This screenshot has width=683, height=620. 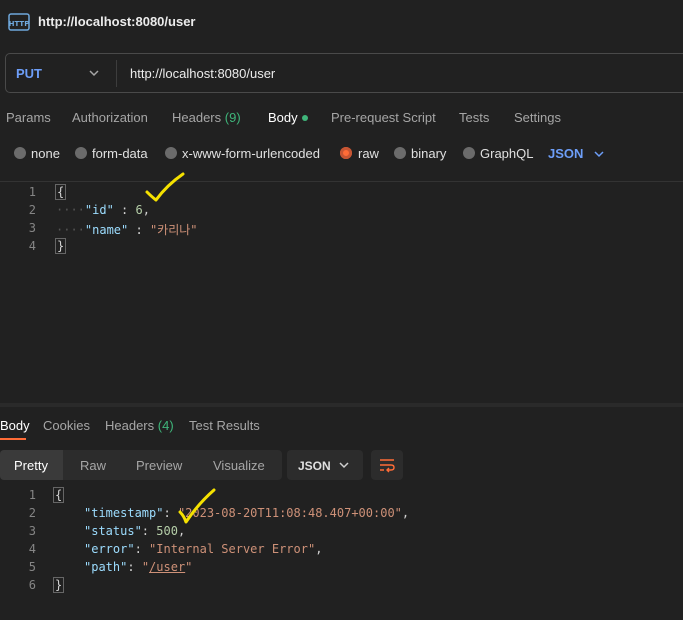 What do you see at coordinates (31, 465) in the screenshot?
I see `view-pretty: Pretty` at bounding box center [31, 465].